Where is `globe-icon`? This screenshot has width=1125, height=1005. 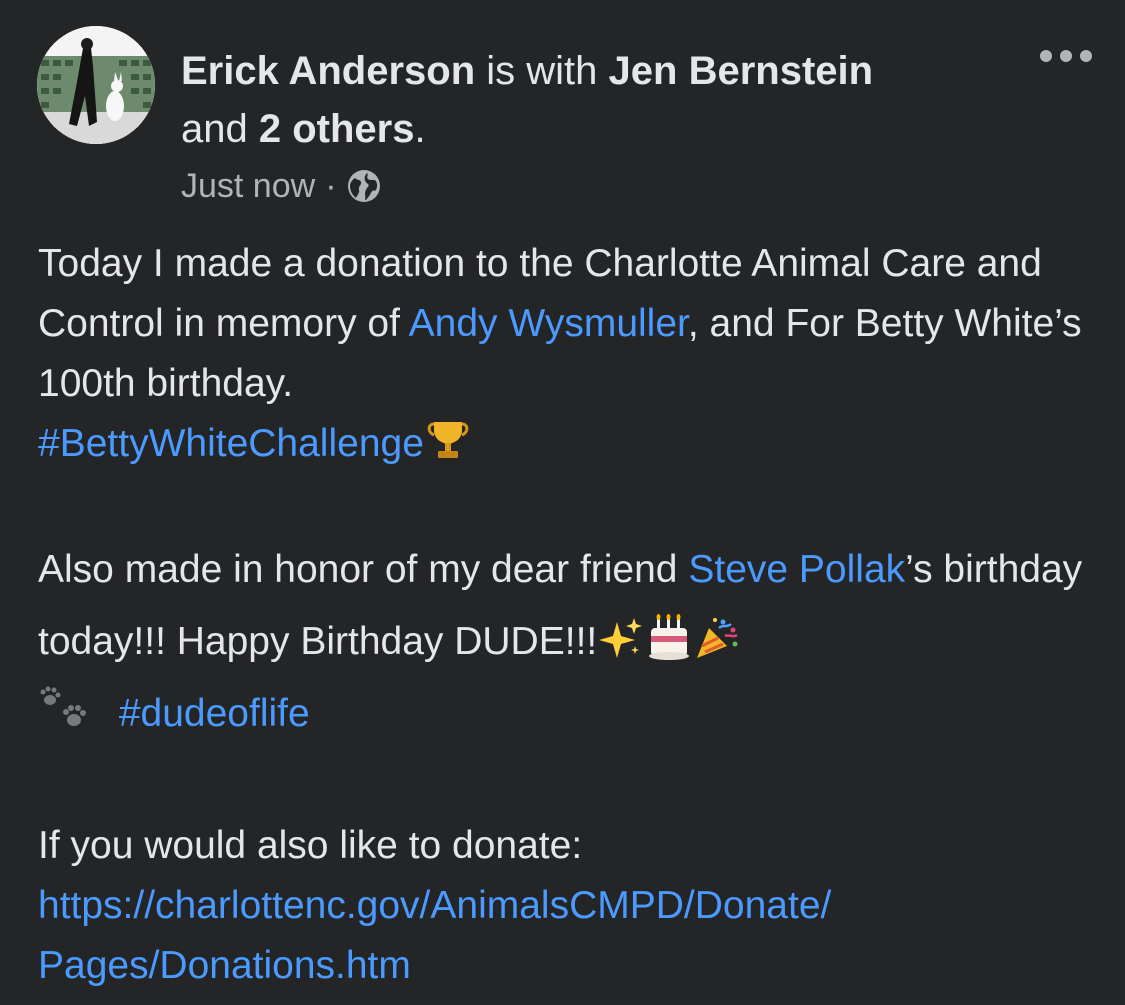
globe-icon is located at coordinates (364, 186).